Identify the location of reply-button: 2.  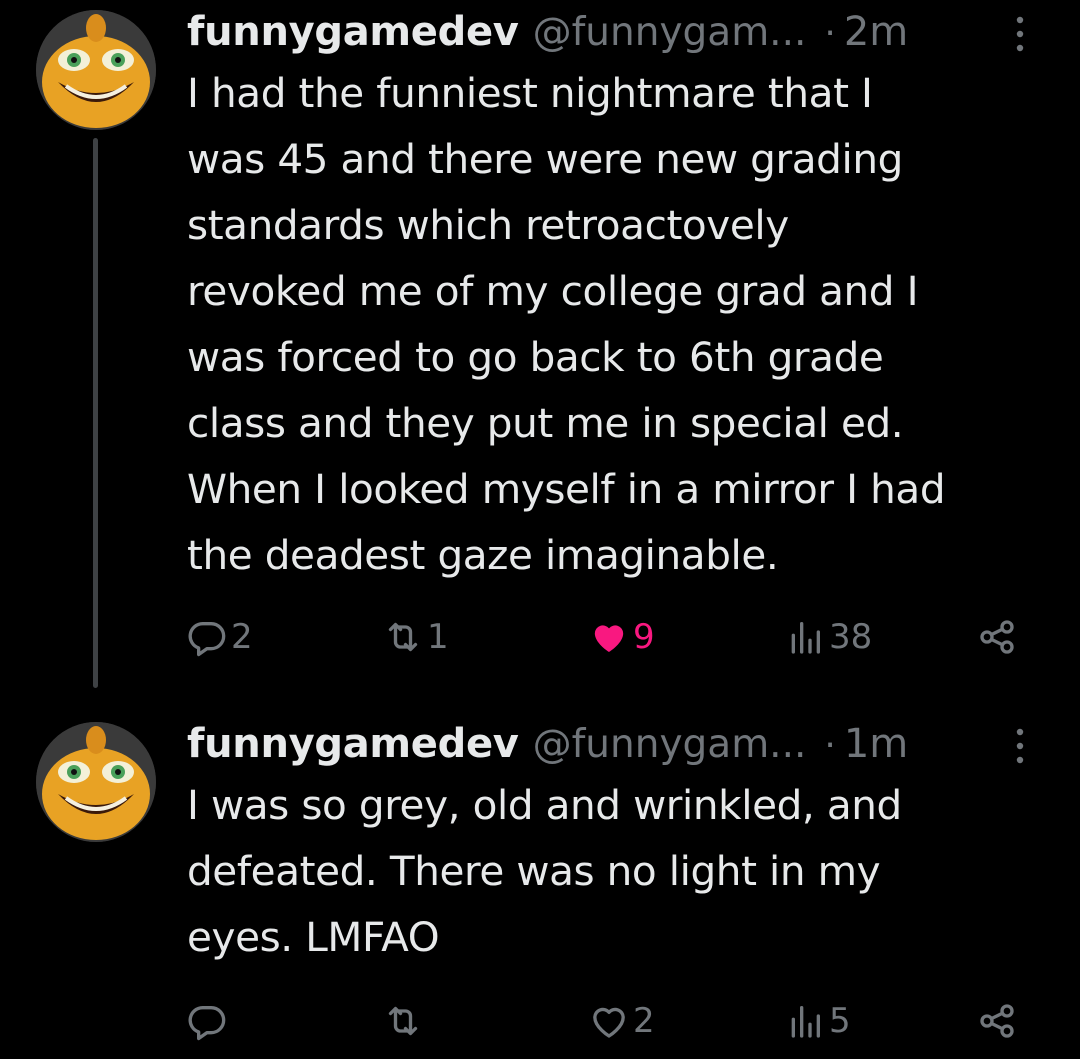
(220, 637).